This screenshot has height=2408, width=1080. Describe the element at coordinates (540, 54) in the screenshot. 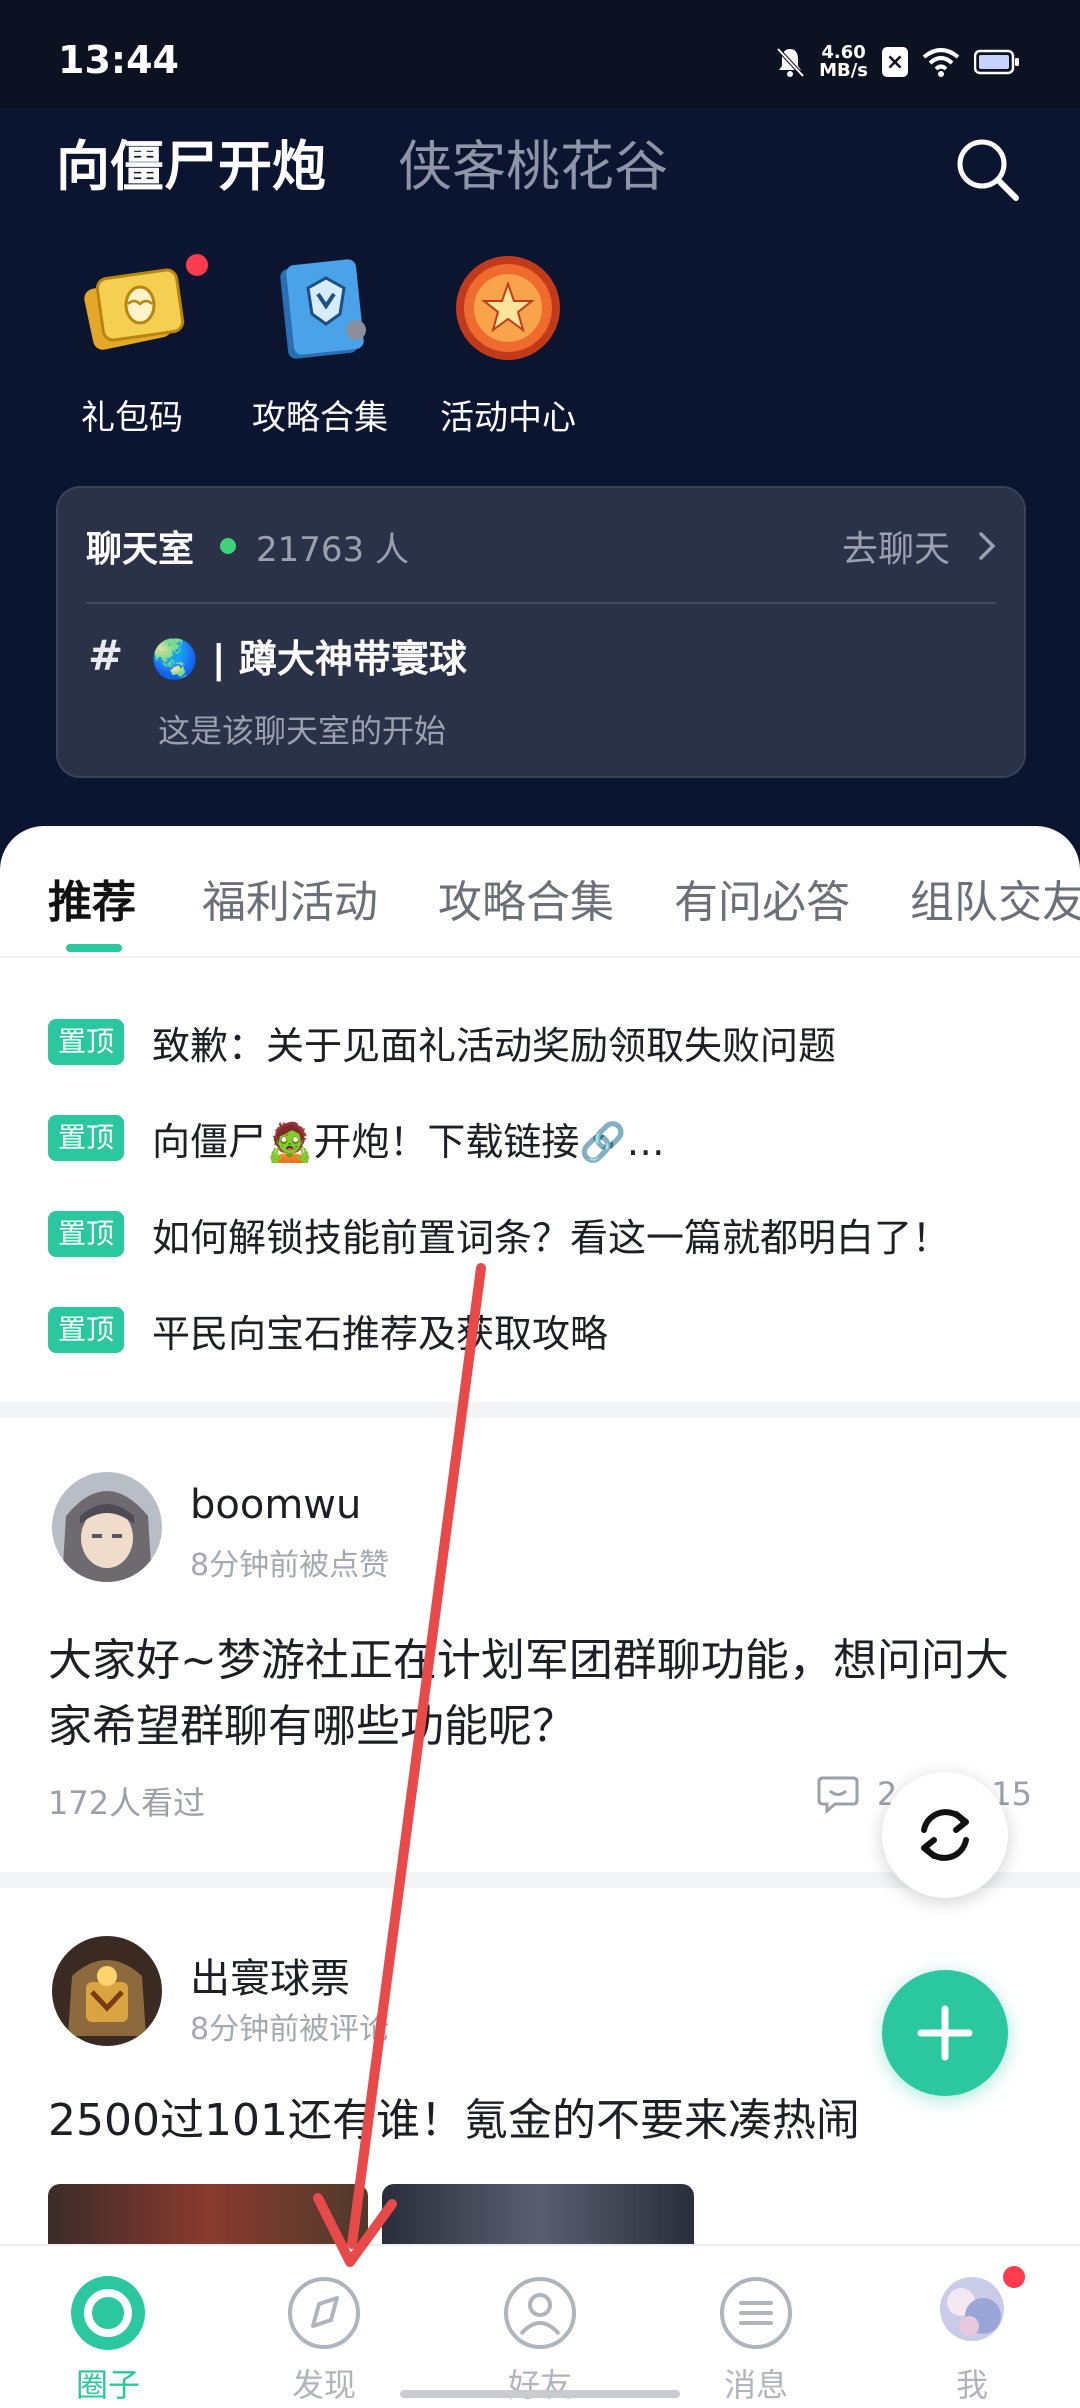

I see `status-bar: 13:44 4.60 MB/s ×` at that location.